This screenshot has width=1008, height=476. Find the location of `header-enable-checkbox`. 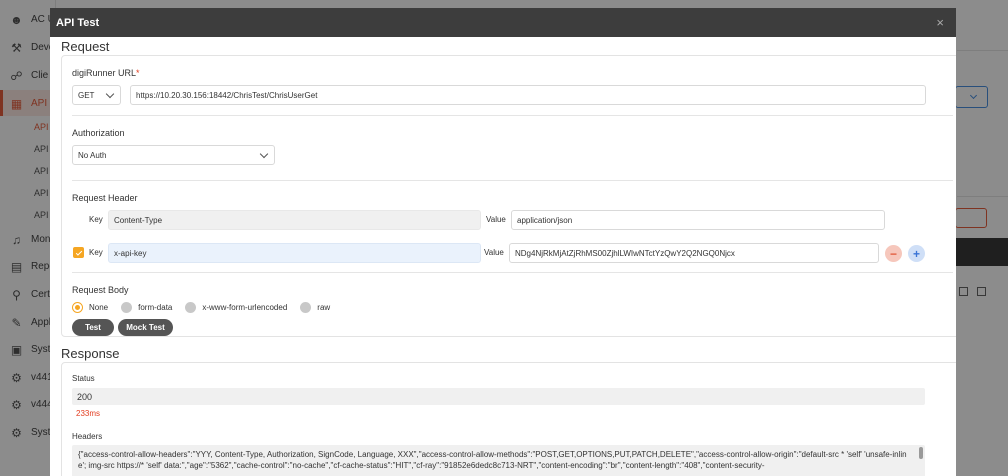

header-enable-checkbox is located at coordinates (78, 252).